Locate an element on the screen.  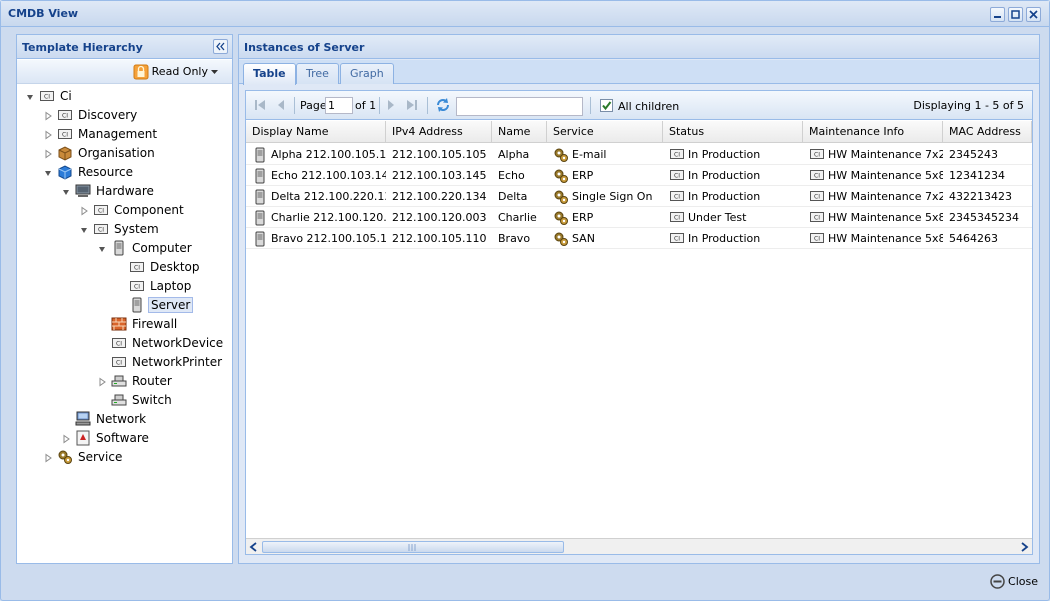
tree-node-label: Service is located at coordinates (100, 457).